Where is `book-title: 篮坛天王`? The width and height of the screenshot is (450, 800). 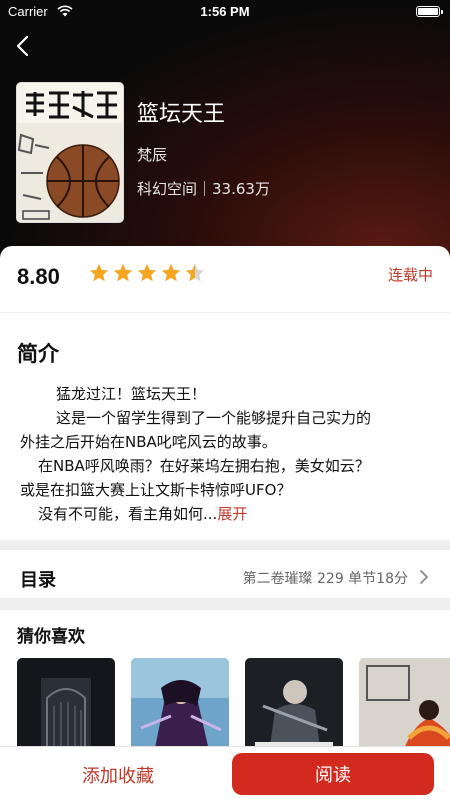
book-title: 篮坛天王 is located at coordinates (181, 114).